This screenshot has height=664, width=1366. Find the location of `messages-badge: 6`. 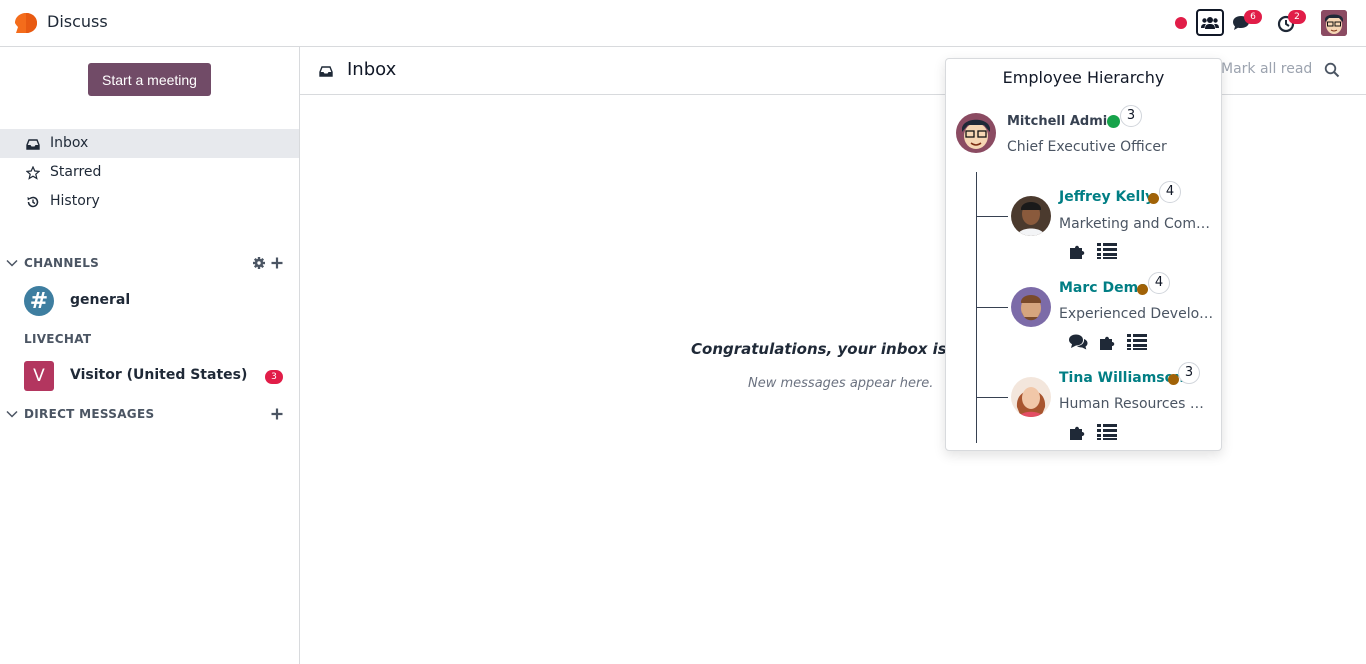

messages-badge: 6 is located at coordinates (1253, 17).